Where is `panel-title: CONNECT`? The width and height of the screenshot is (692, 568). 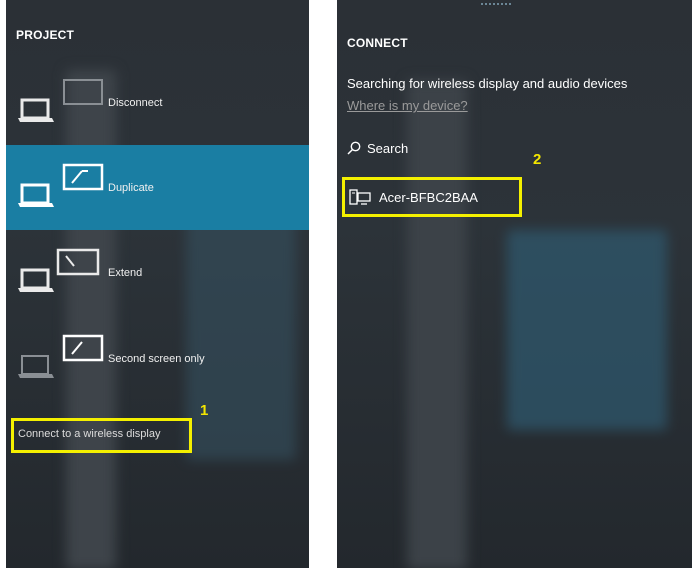 panel-title: CONNECT is located at coordinates (377, 43).